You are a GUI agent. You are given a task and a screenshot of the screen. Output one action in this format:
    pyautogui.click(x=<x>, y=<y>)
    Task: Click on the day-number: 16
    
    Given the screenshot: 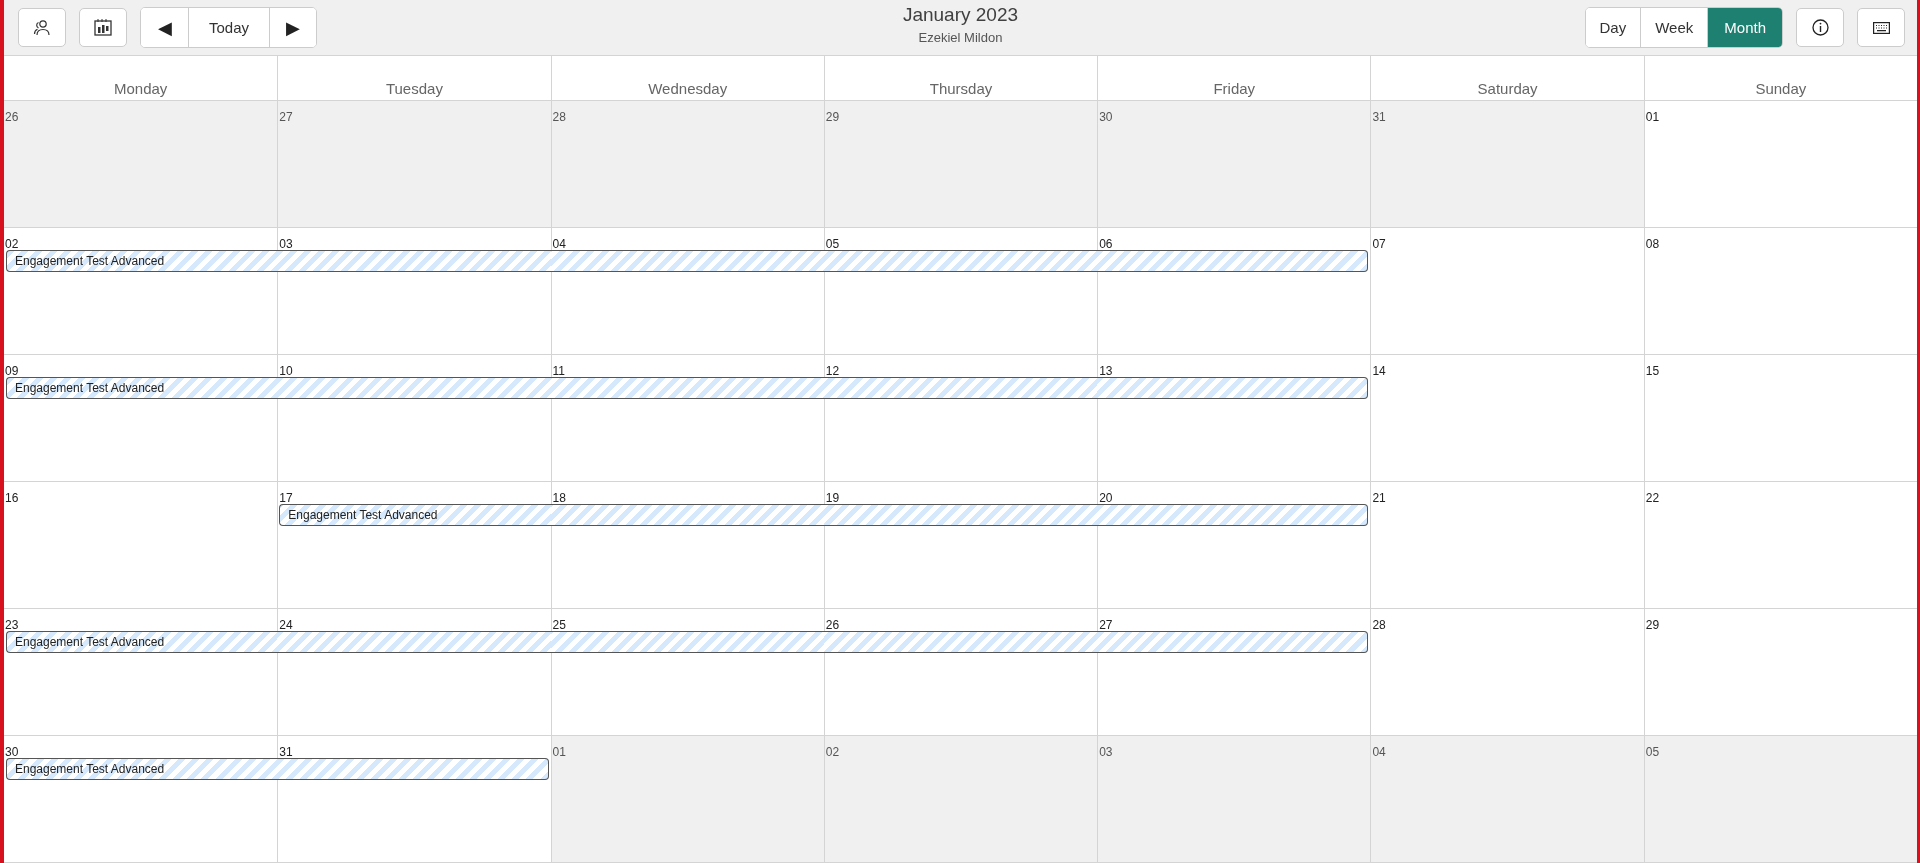 What is the action you would take?
    pyautogui.click(x=12, y=498)
    